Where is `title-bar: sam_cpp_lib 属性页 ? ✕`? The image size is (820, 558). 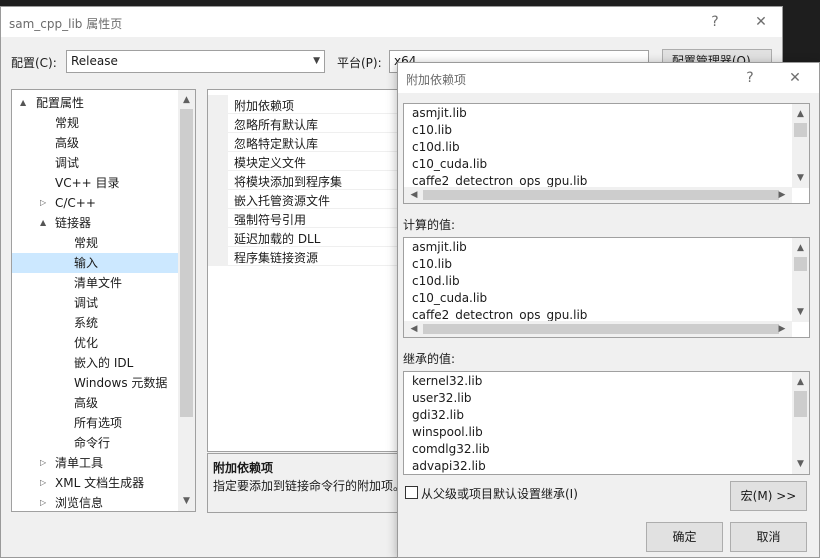
title-bar: sam_cpp_lib 属性页 ? ✕ is located at coordinates (391, 22).